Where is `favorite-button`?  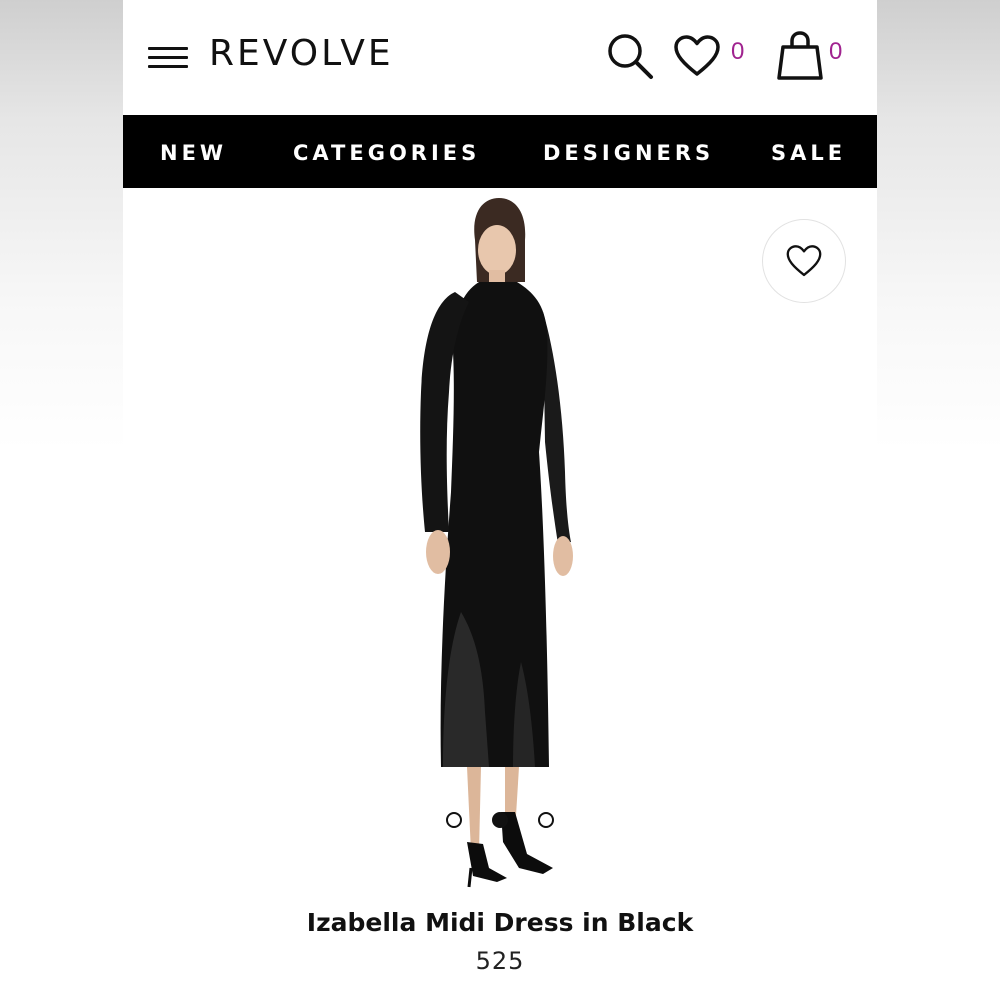 favorite-button is located at coordinates (804, 261).